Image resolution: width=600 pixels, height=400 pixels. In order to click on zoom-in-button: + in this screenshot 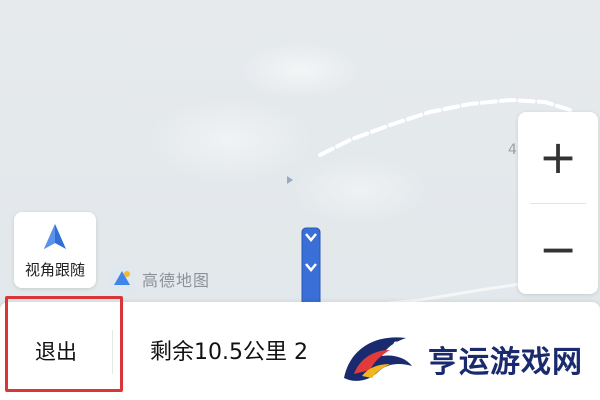, I will do `click(558, 157)`.